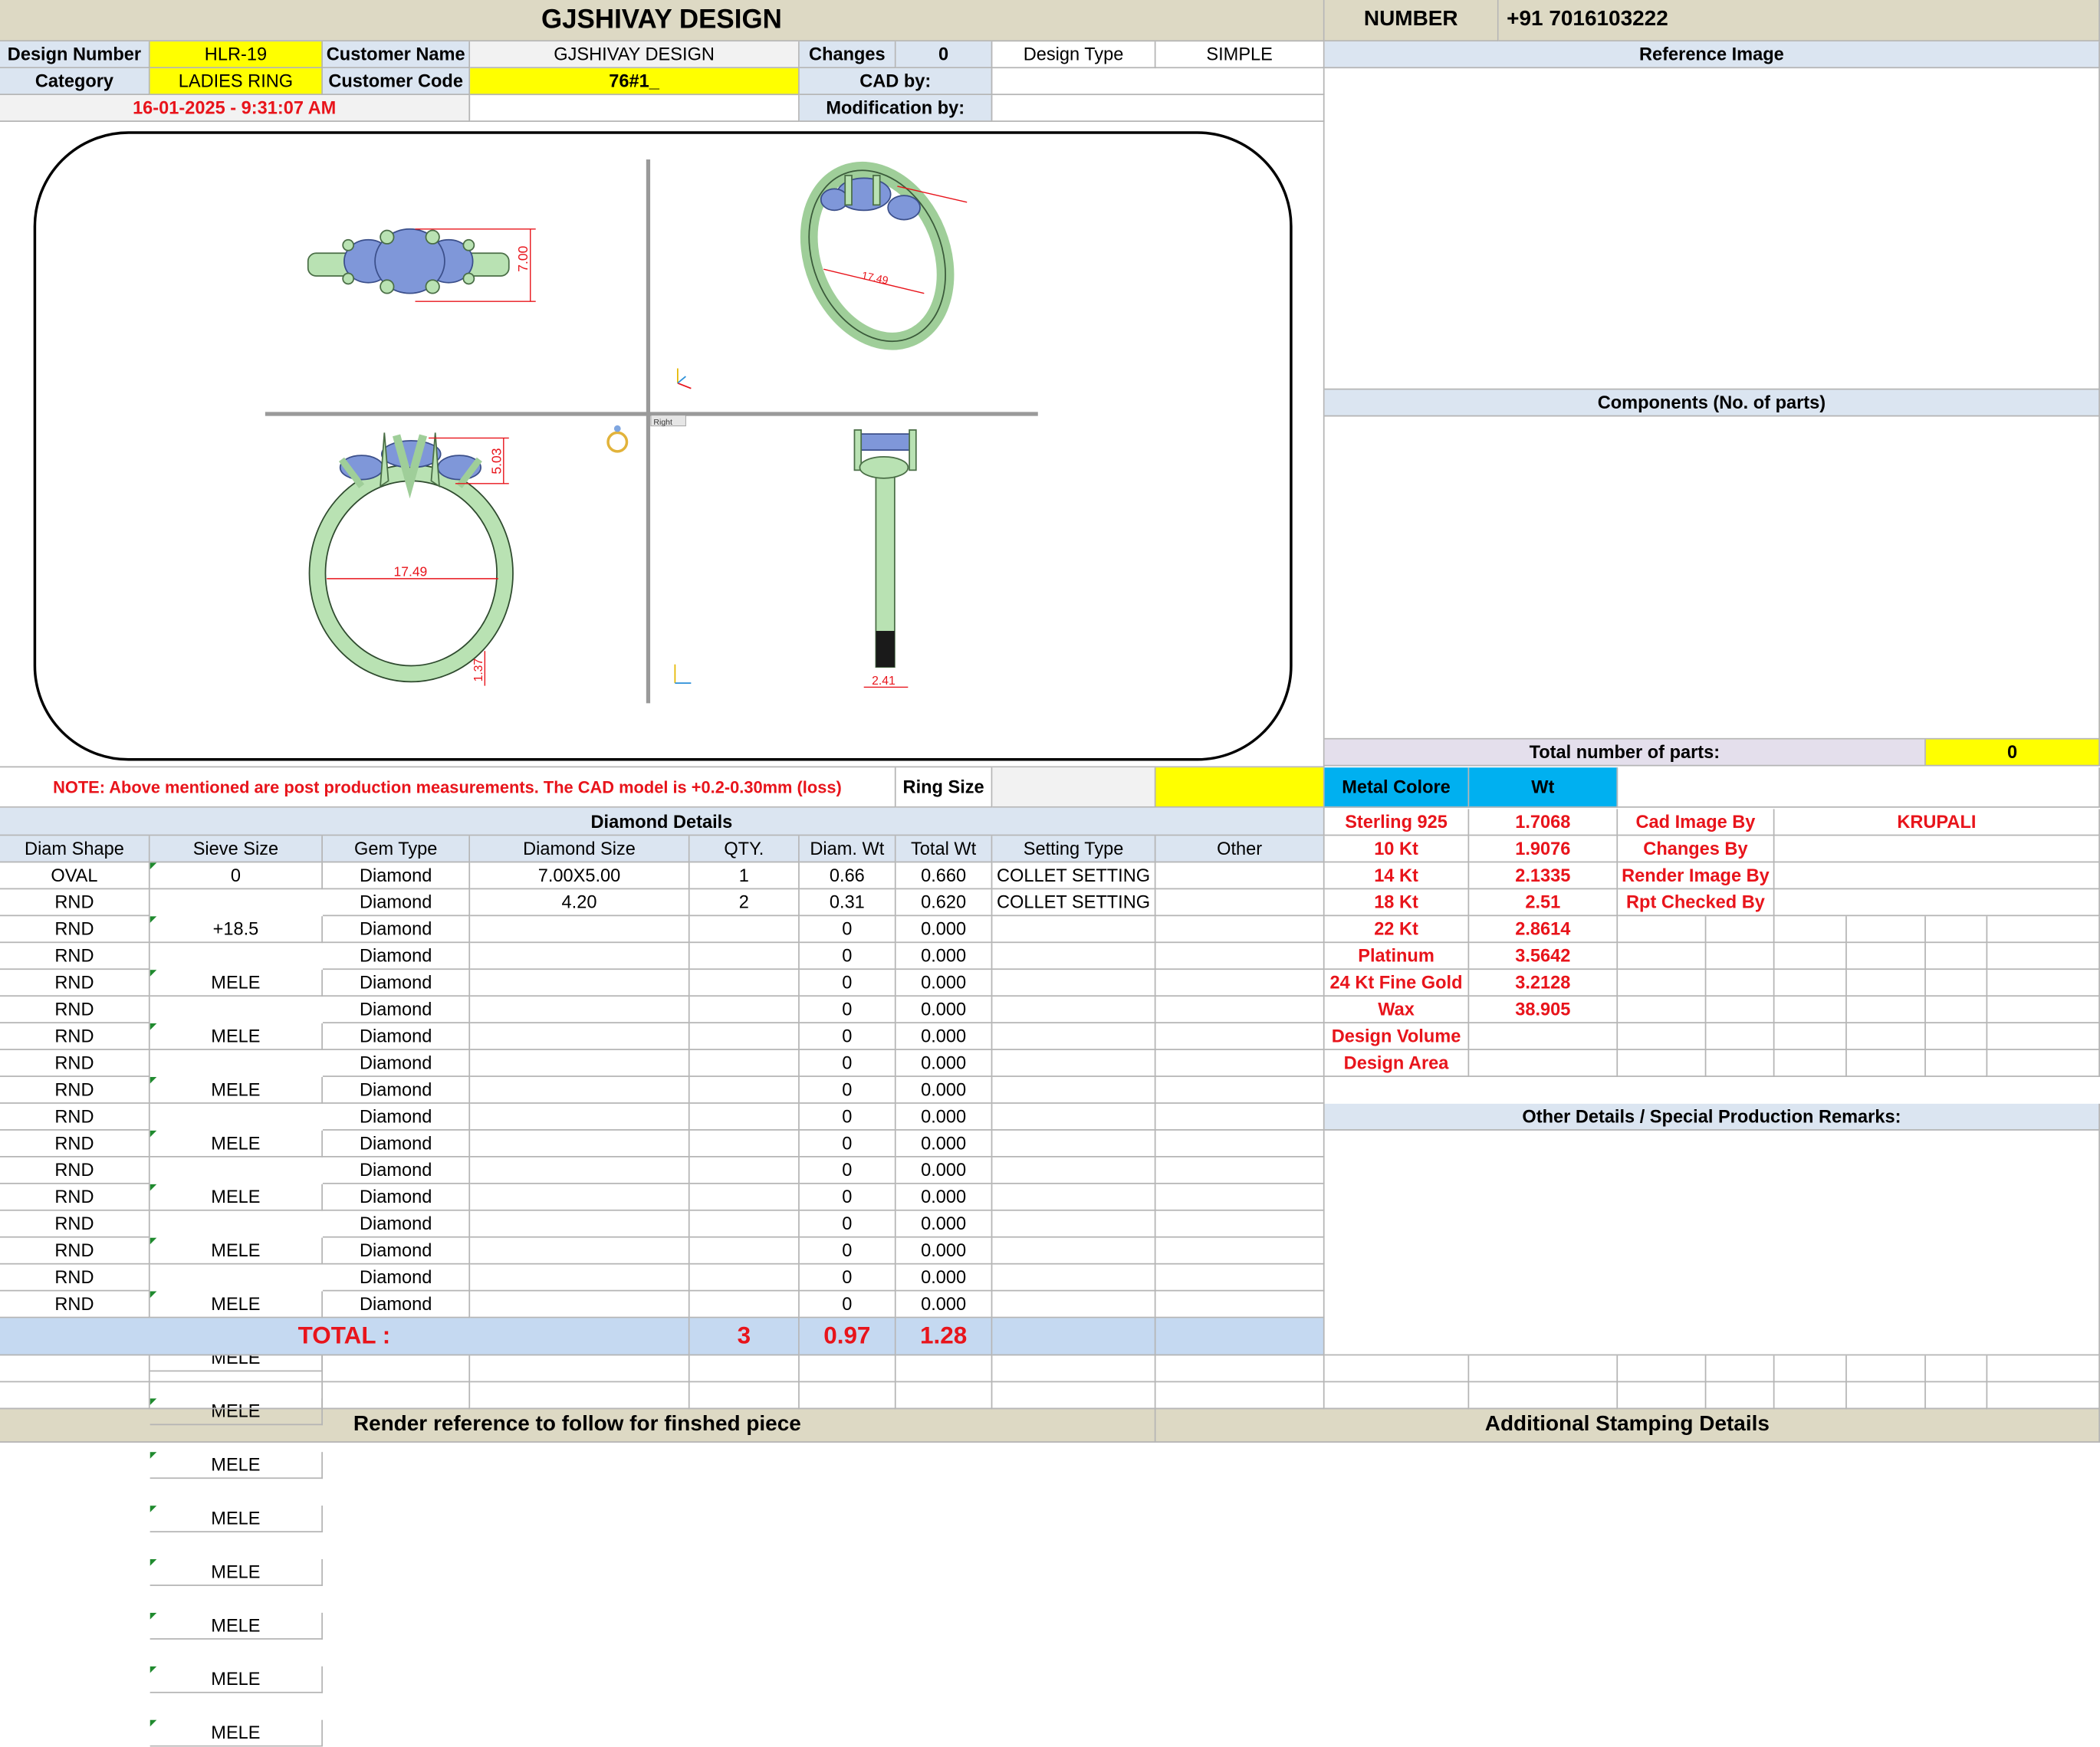 The height and width of the screenshot is (1747, 2100). What do you see at coordinates (1937, 876) in the screenshot?
I see `render-image-by-value` at bounding box center [1937, 876].